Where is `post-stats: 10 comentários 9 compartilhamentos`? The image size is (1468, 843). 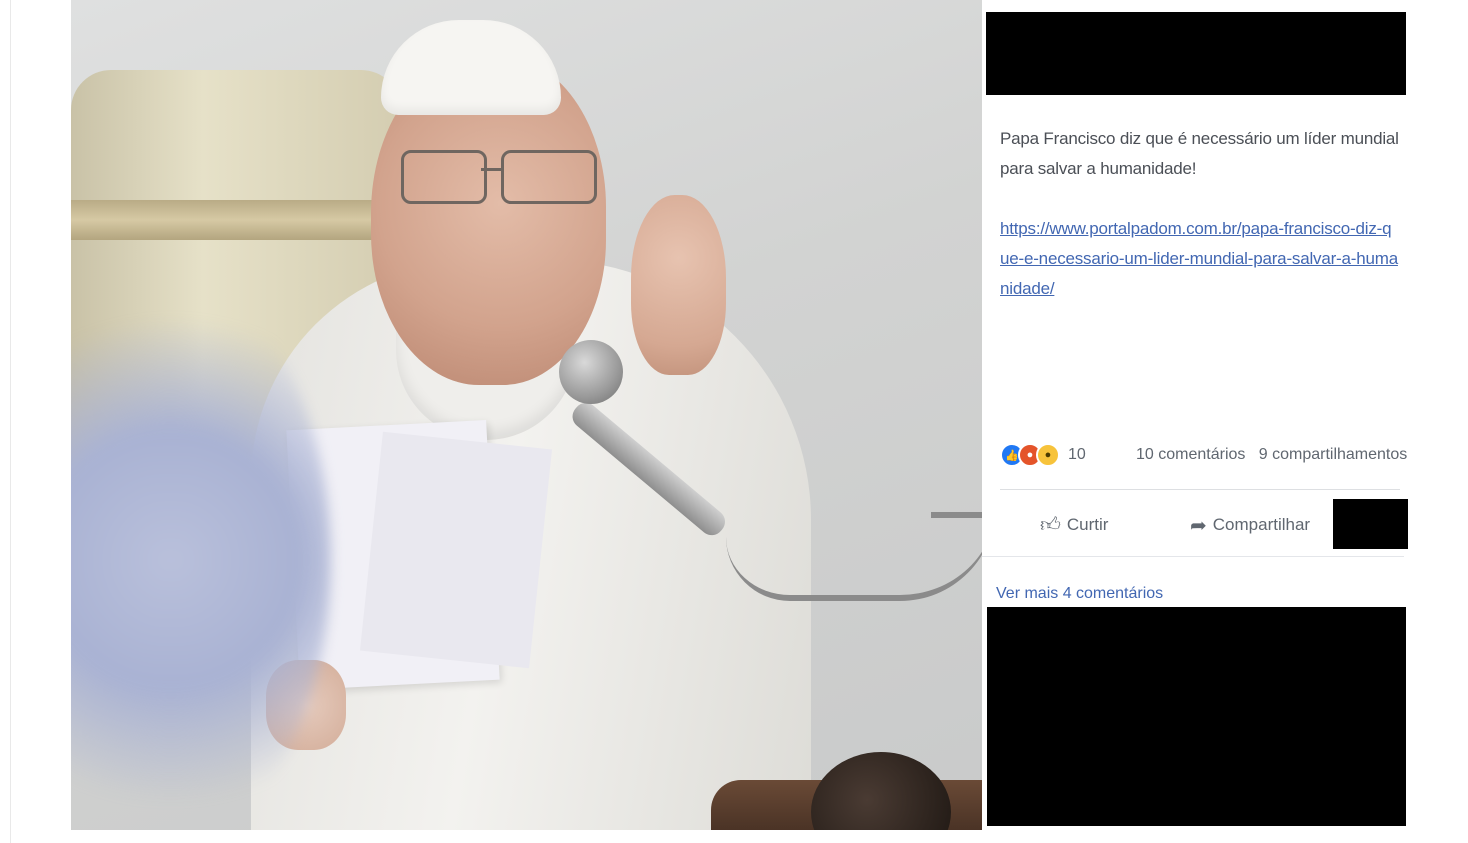
post-stats: 10 comentários 9 compartilhamentos is located at coordinates (1271, 455).